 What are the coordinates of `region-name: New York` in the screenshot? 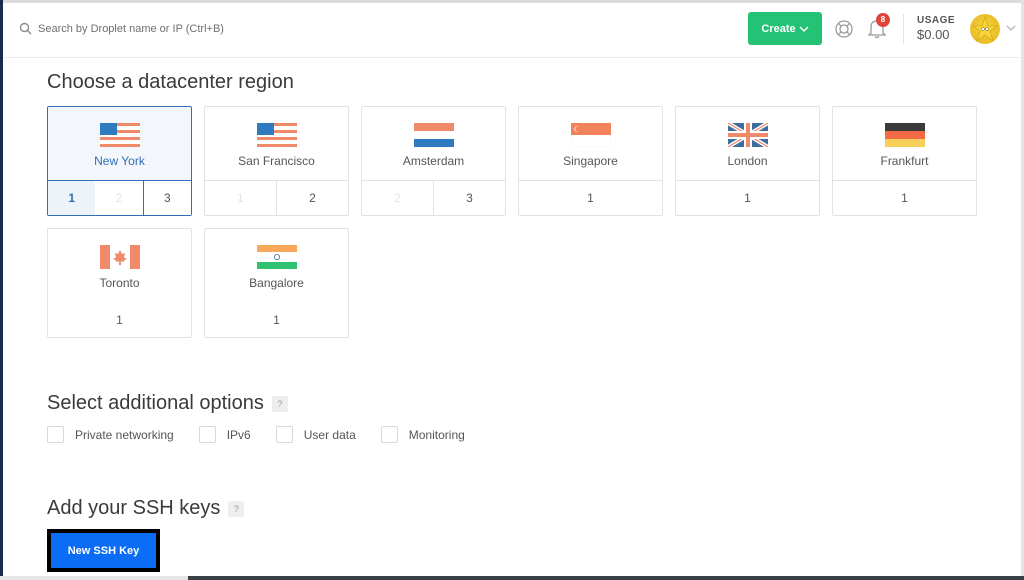 It's located at (119, 161).